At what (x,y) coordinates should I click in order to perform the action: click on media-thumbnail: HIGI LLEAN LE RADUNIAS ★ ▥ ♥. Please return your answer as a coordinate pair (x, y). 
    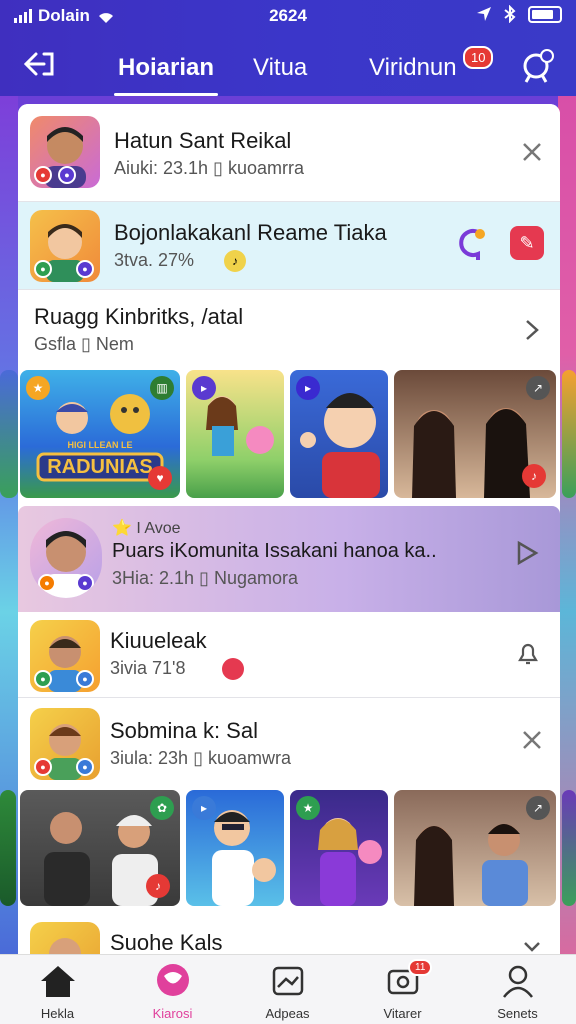
    Looking at the image, I should click on (100, 434).